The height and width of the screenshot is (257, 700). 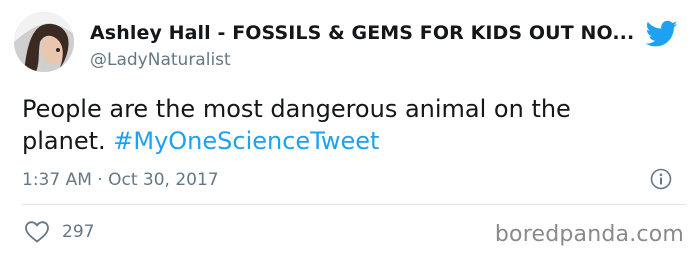 I want to click on tweet-timestamp: 1:37 AM · Oct 30, 2017, so click(x=120, y=180).